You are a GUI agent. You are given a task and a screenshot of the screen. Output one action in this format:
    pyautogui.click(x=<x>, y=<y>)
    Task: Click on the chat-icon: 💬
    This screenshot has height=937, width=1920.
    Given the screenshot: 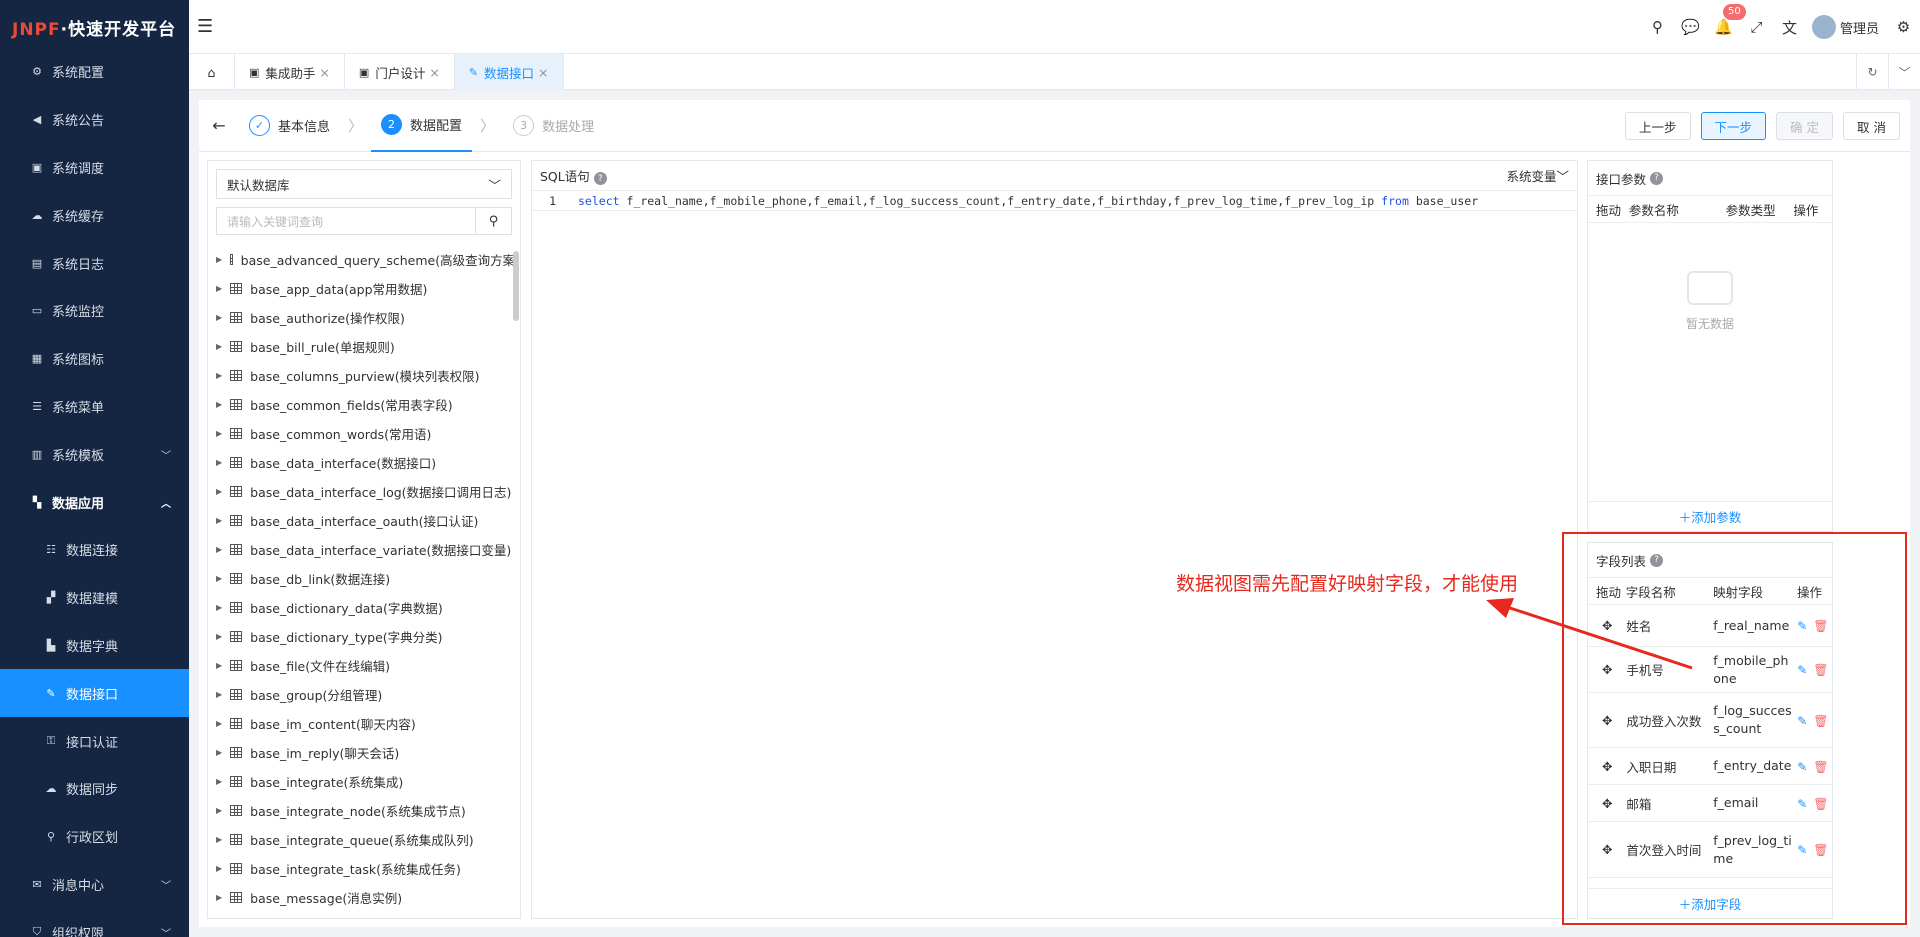 What is the action you would take?
    pyautogui.click(x=1690, y=27)
    